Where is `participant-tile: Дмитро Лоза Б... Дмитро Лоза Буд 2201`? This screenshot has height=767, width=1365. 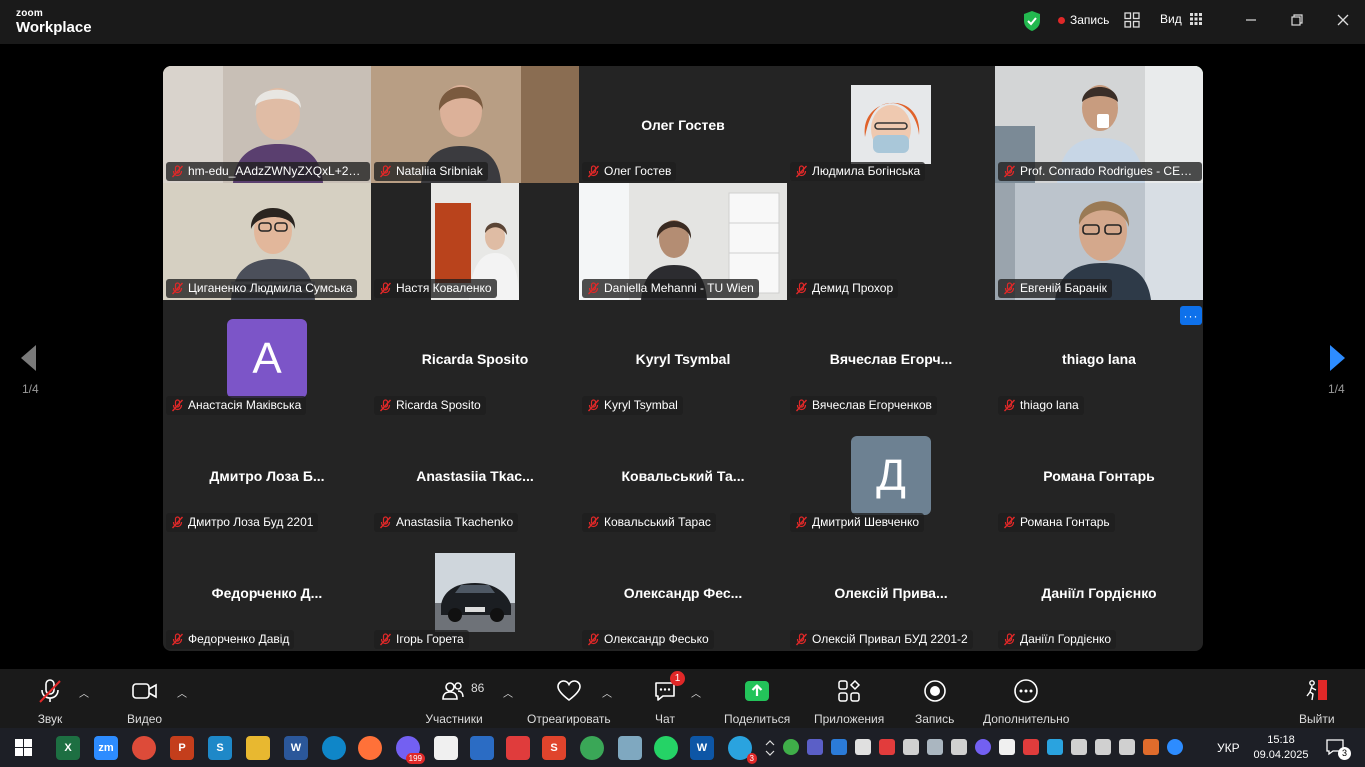
participant-tile: Дмитро Лоза Б... Дмитро Лоза Буд 2201 is located at coordinates (267, 475).